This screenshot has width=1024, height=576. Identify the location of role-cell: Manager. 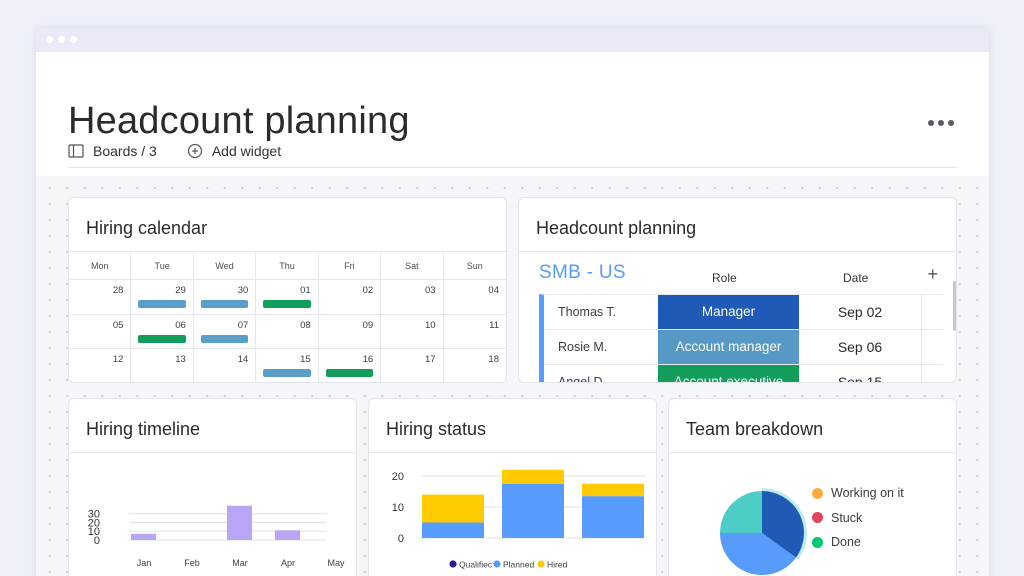
(728, 312).